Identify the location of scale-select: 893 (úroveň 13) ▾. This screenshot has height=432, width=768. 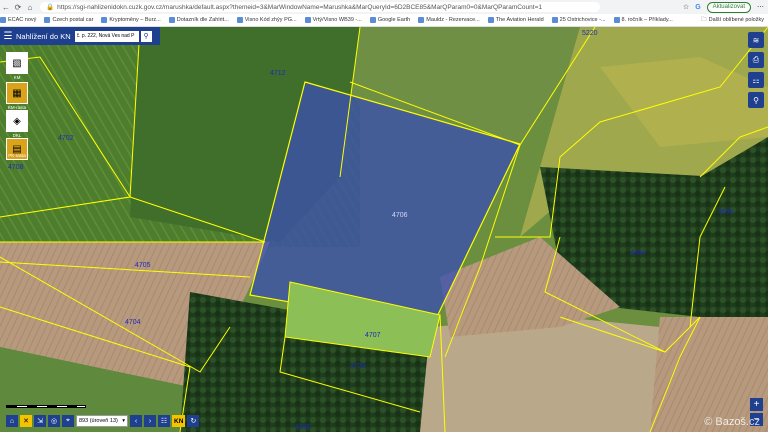
(102, 421).